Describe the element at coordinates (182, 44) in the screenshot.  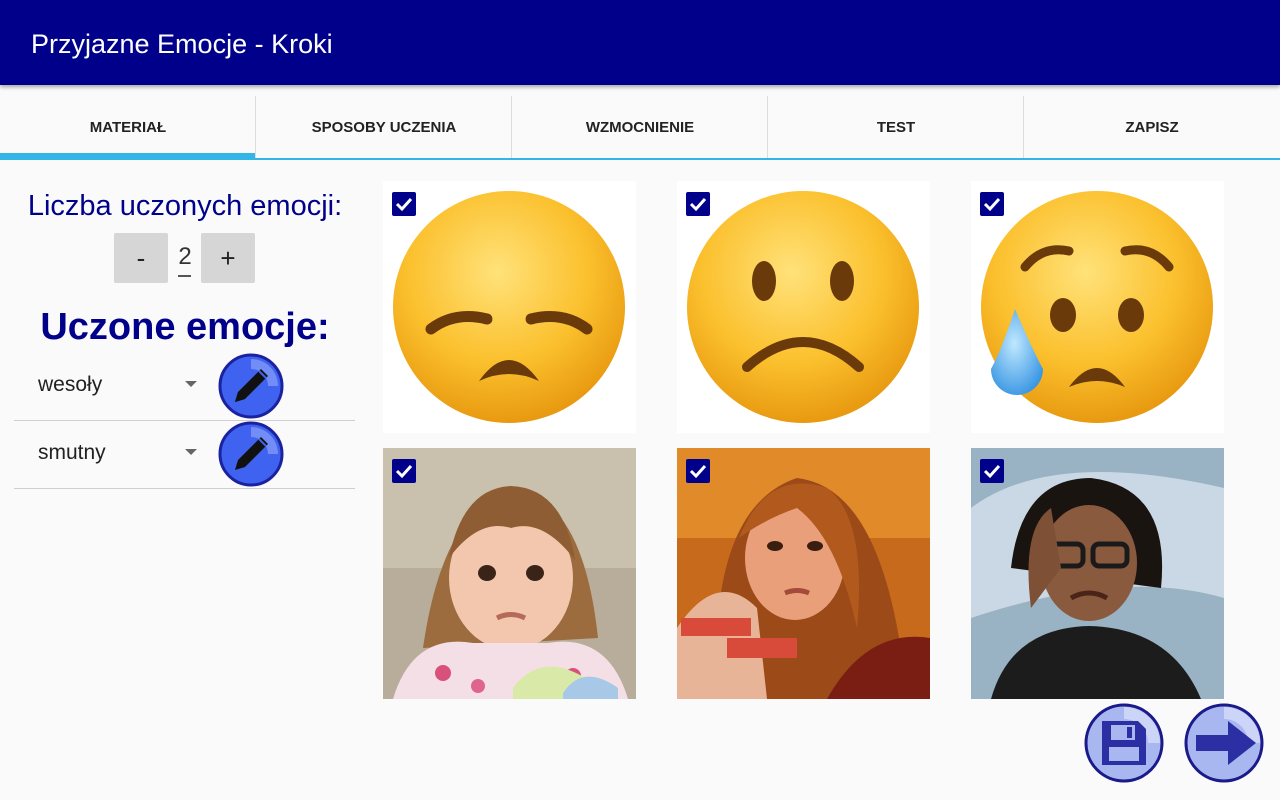
I see `app-title: Przyjazne Emocje - Kroki` at that location.